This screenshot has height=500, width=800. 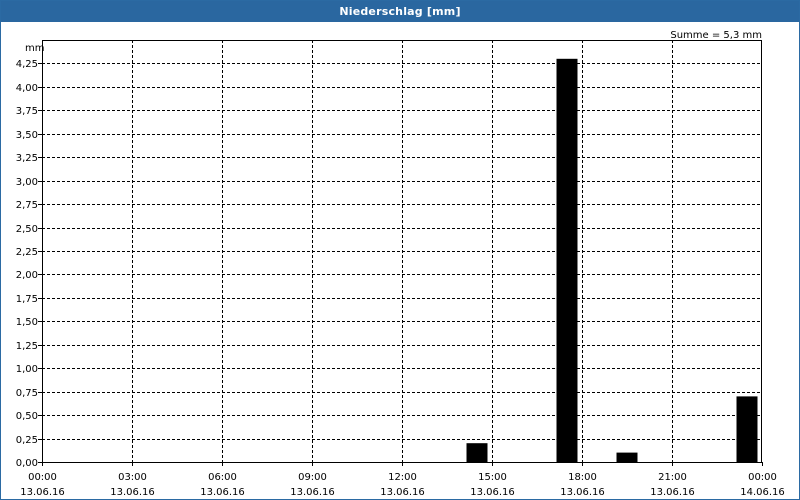 I want to click on sum-annotation: Summe = 5,3 mm, so click(x=716, y=35).